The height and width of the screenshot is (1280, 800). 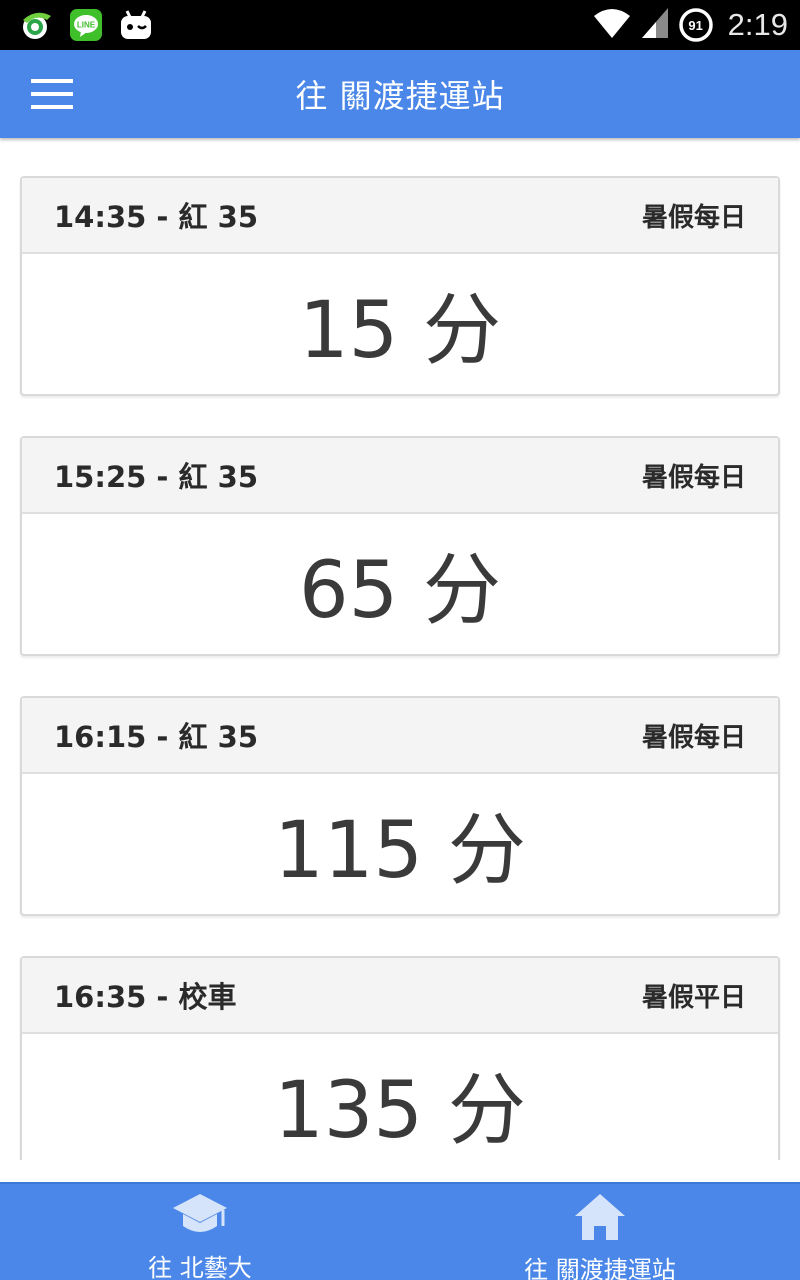 I want to click on nav-tab-tnua: 往 北藝大, so click(x=200, y=1232).